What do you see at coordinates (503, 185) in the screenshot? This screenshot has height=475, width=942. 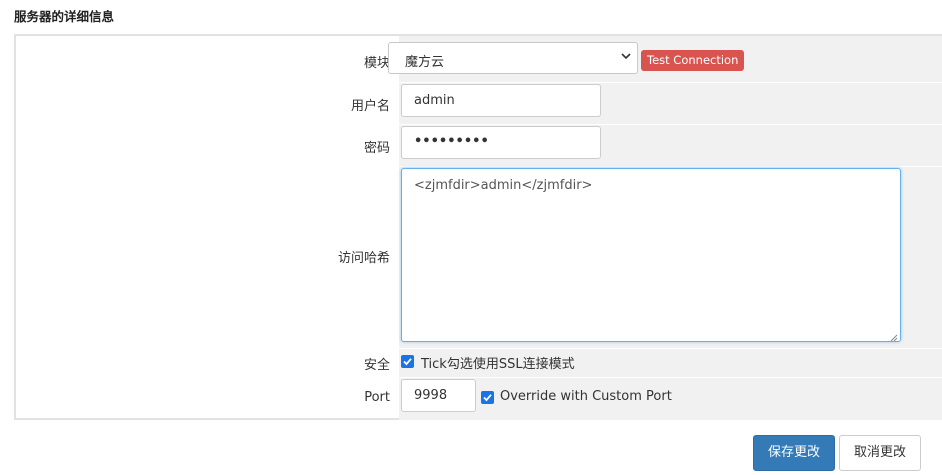 I see `access-hash-value: <zjmfdir>admin</zjmfdir>` at bounding box center [503, 185].